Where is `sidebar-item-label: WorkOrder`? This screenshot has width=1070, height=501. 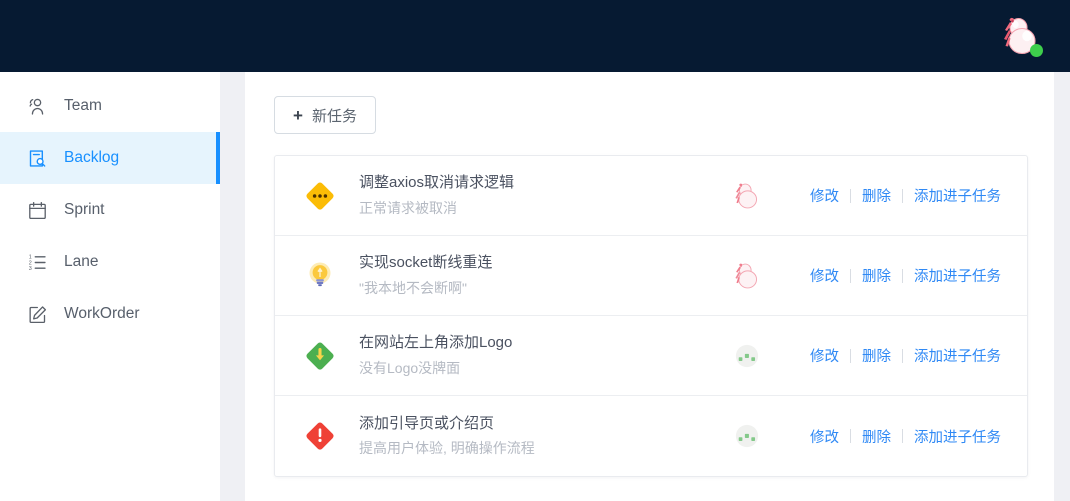
sidebar-item-label: WorkOrder is located at coordinates (102, 314).